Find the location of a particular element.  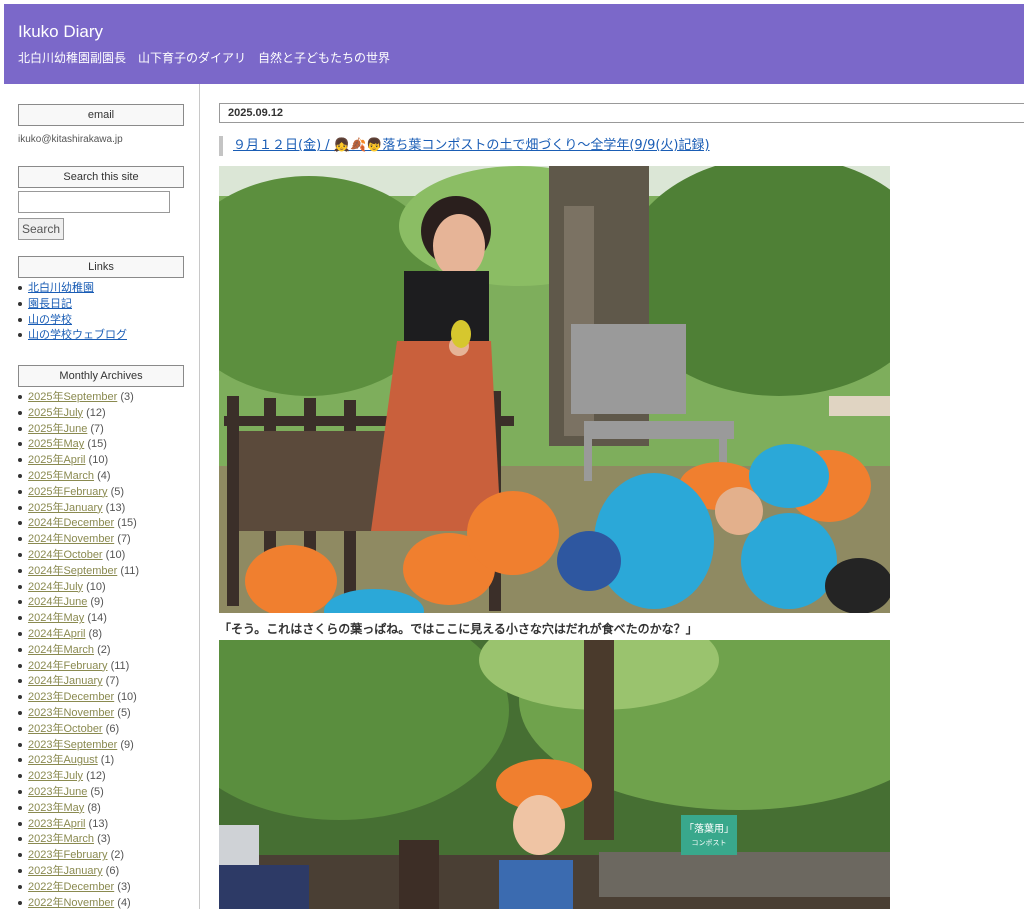

archive-link: 2023年December is located at coordinates (71, 697).